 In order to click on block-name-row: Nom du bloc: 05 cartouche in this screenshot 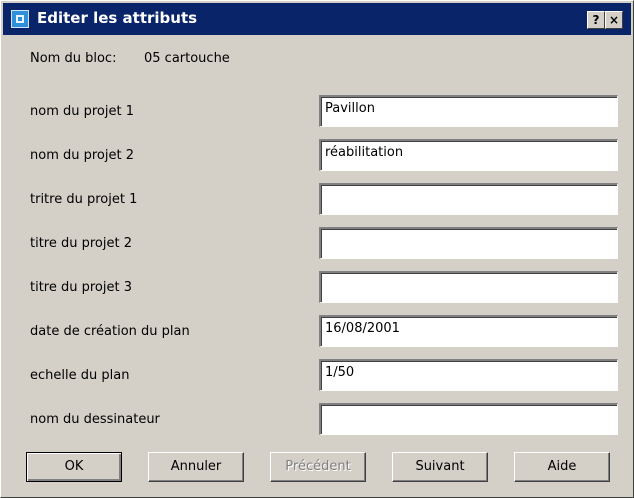, I will do `click(130, 58)`.